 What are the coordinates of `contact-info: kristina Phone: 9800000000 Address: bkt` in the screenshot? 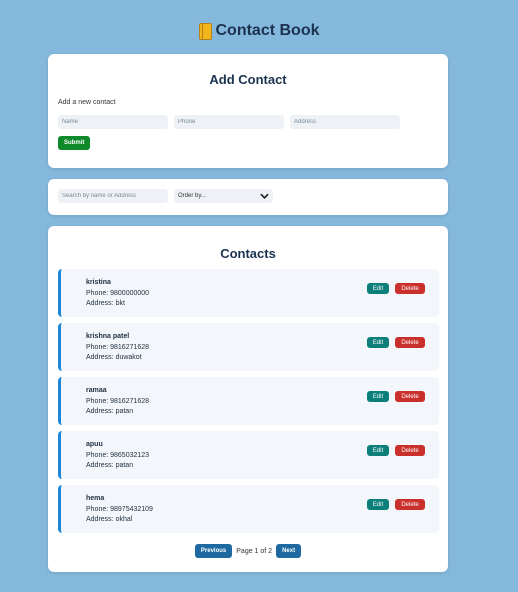 It's located at (117, 294).